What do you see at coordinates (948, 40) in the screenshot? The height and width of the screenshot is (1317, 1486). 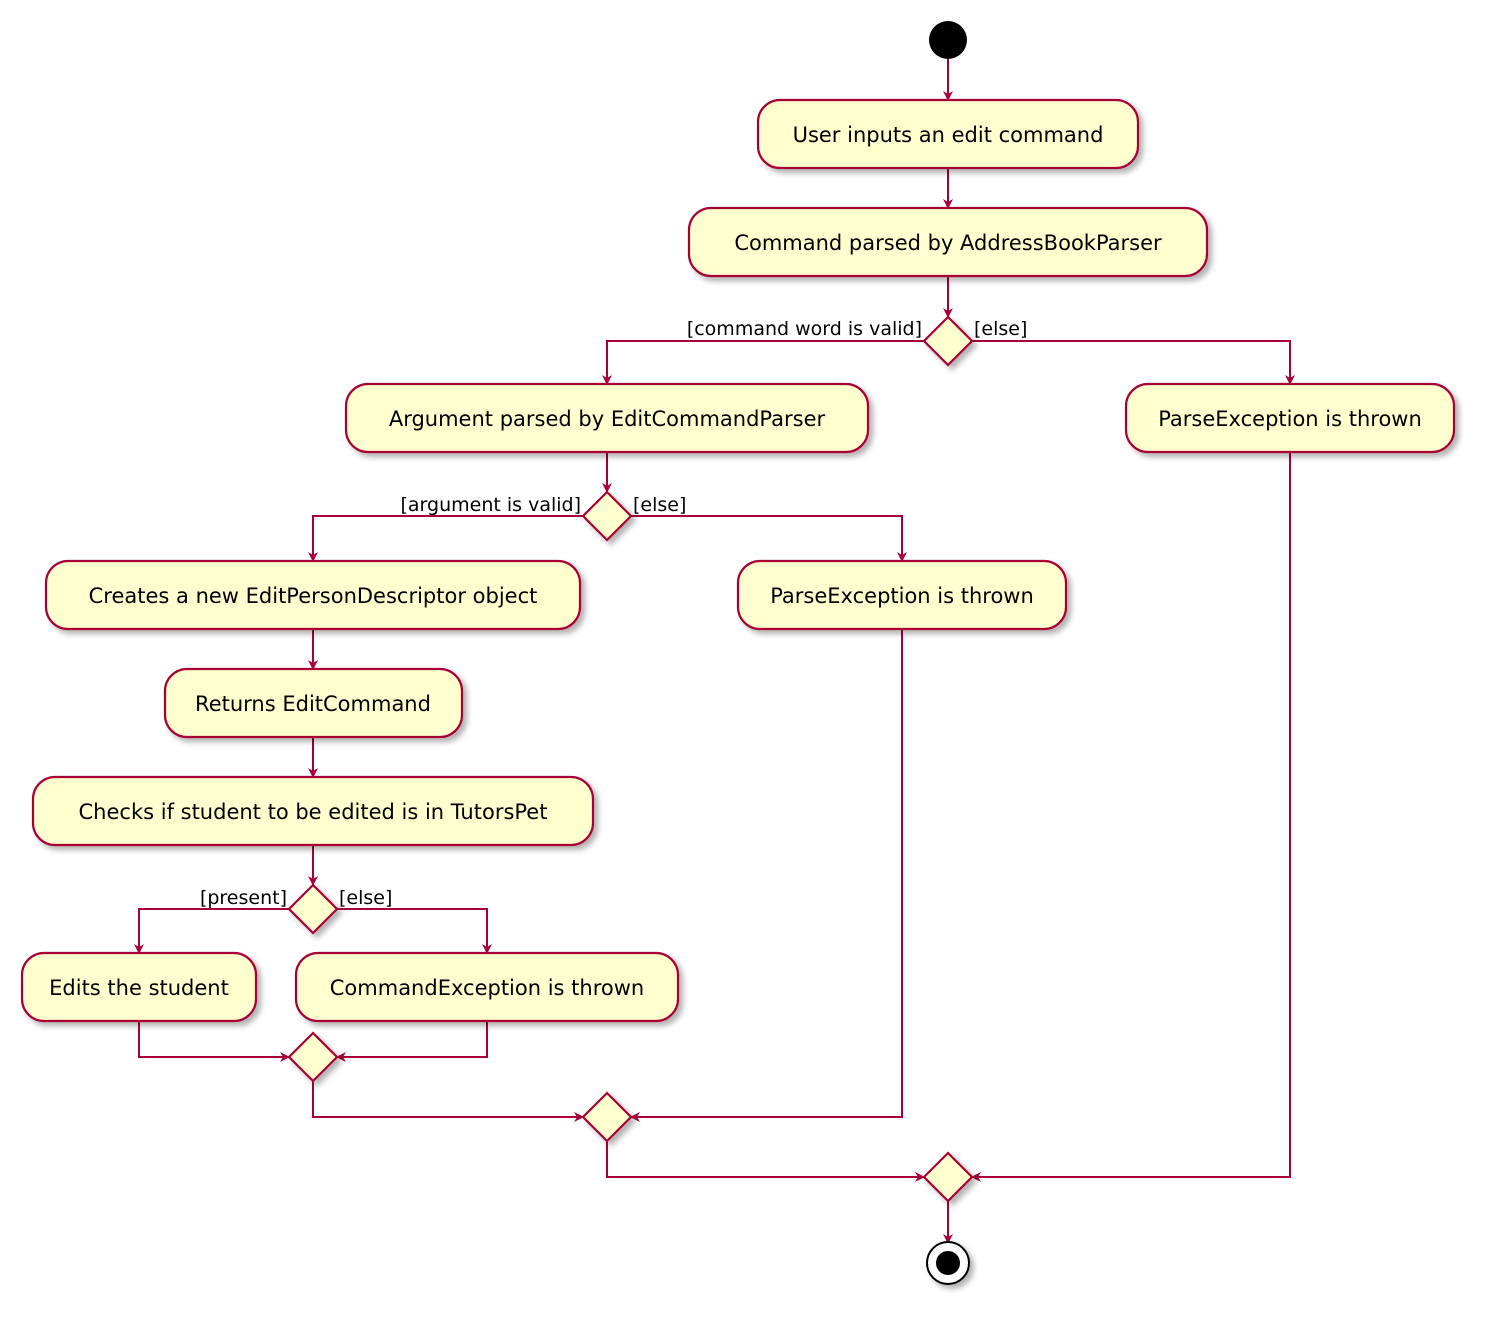 I see `start-node` at bounding box center [948, 40].